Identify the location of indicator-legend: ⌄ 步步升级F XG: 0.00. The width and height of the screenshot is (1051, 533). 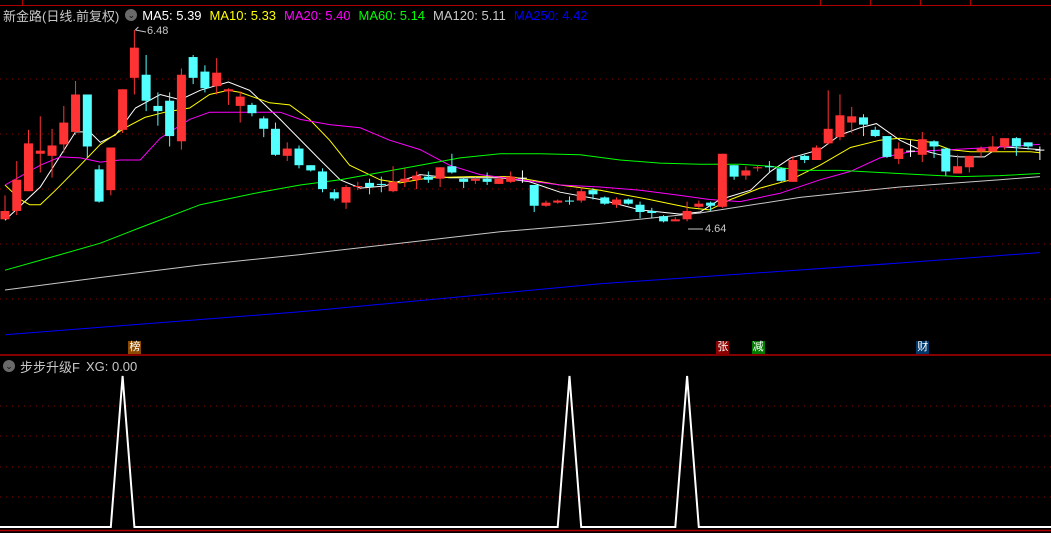
(70, 366).